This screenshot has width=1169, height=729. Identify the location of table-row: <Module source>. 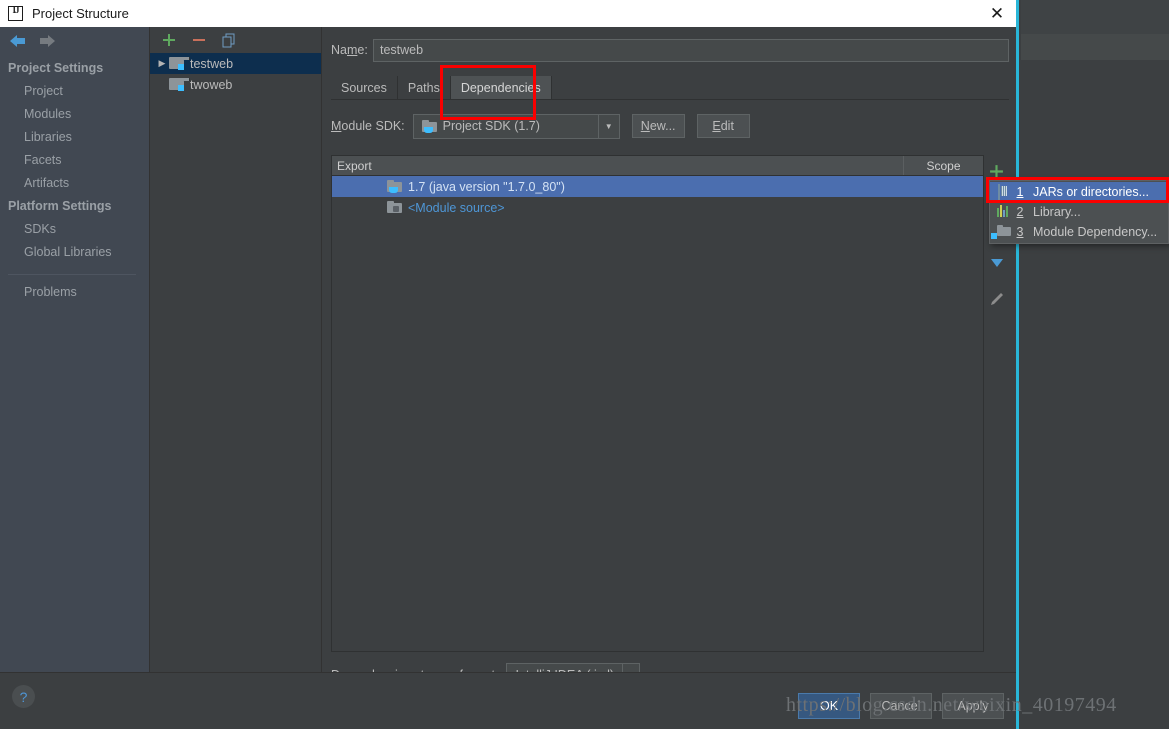
(657, 207).